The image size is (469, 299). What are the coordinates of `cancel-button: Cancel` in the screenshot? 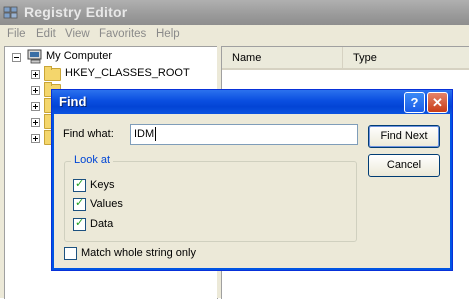 It's located at (404, 165).